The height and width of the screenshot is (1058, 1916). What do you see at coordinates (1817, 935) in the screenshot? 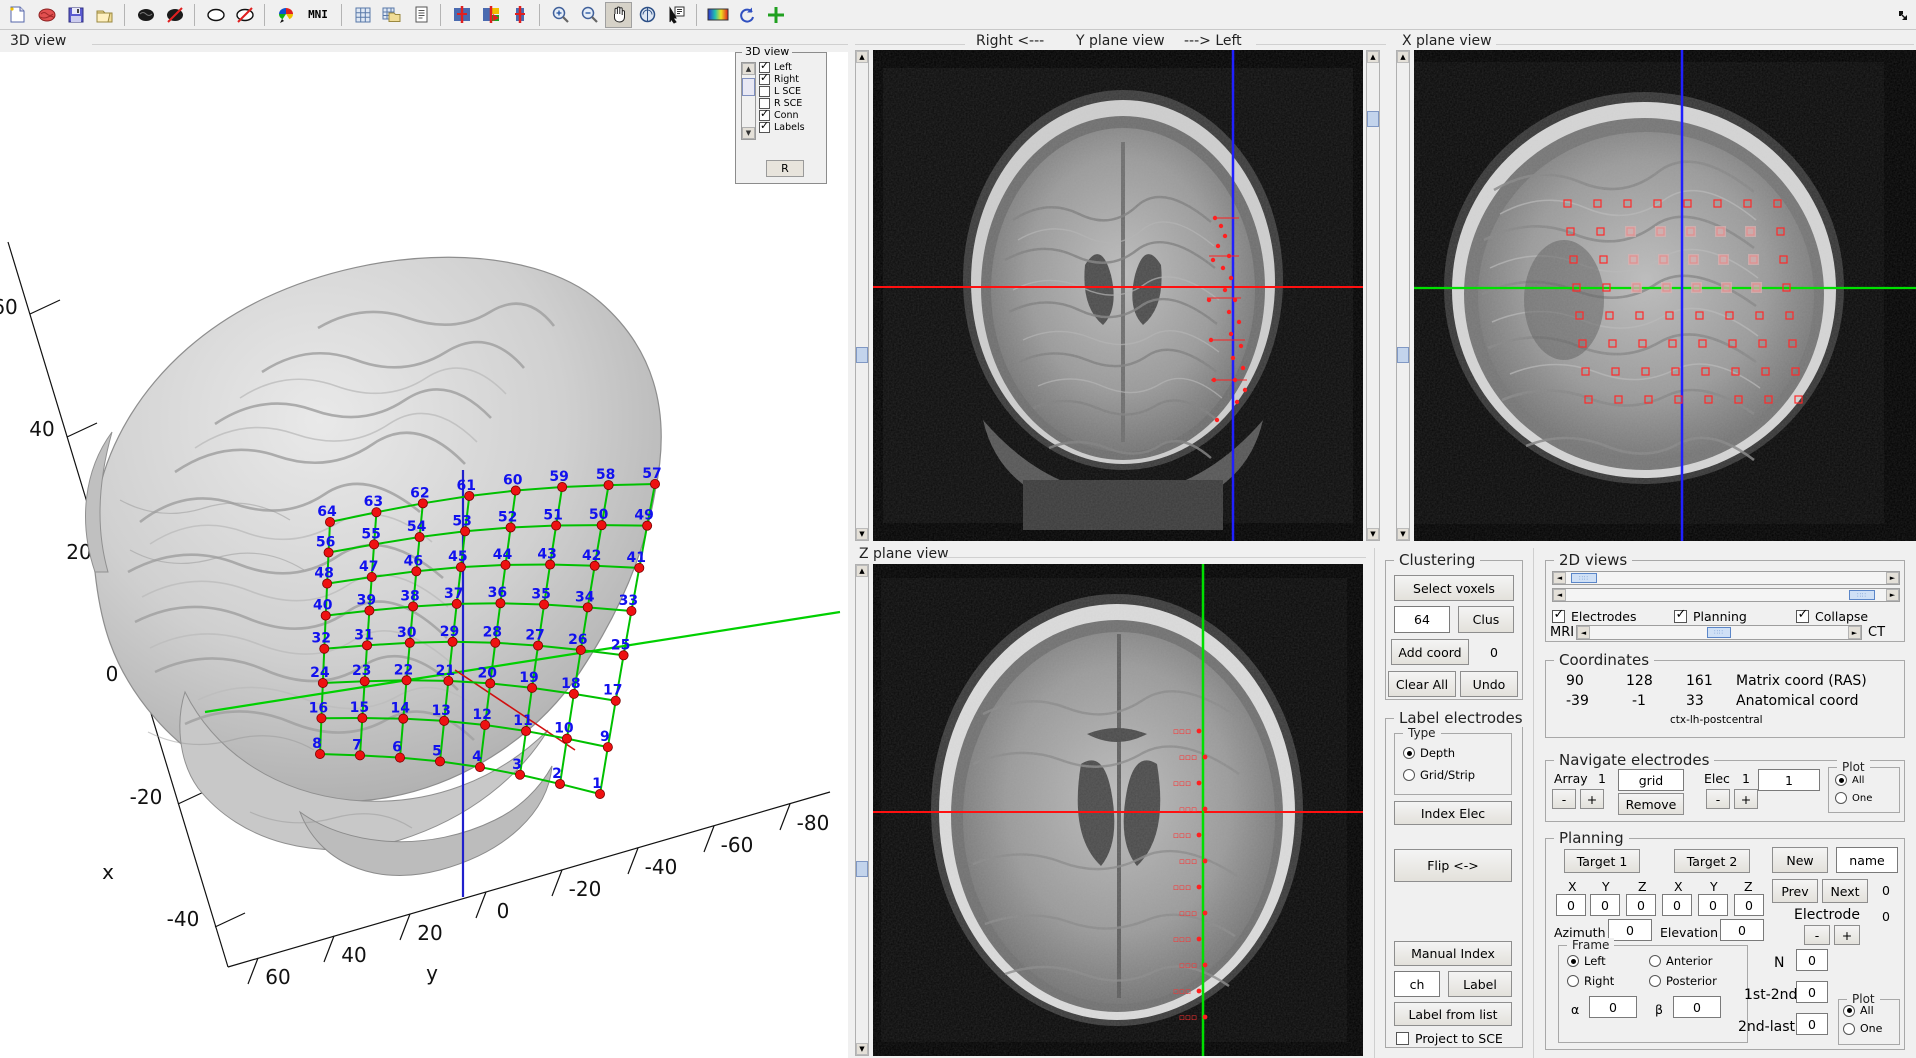
I see `electrode-minus-button: -` at bounding box center [1817, 935].